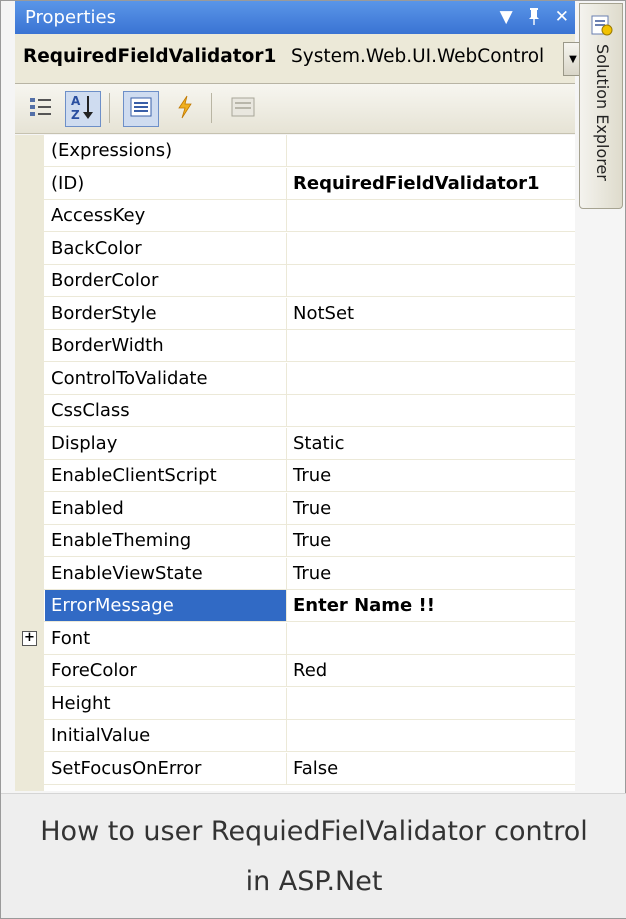  I want to click on alphabetical-icon: A Z, so click(83, 109).